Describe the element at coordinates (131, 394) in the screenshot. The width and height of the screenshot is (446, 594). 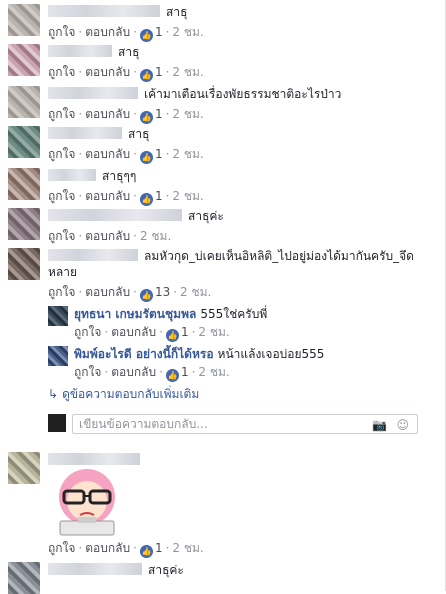
I see `more-replies-text: ดูข้อความตอบกลับเพิ่มเติม` at that location.